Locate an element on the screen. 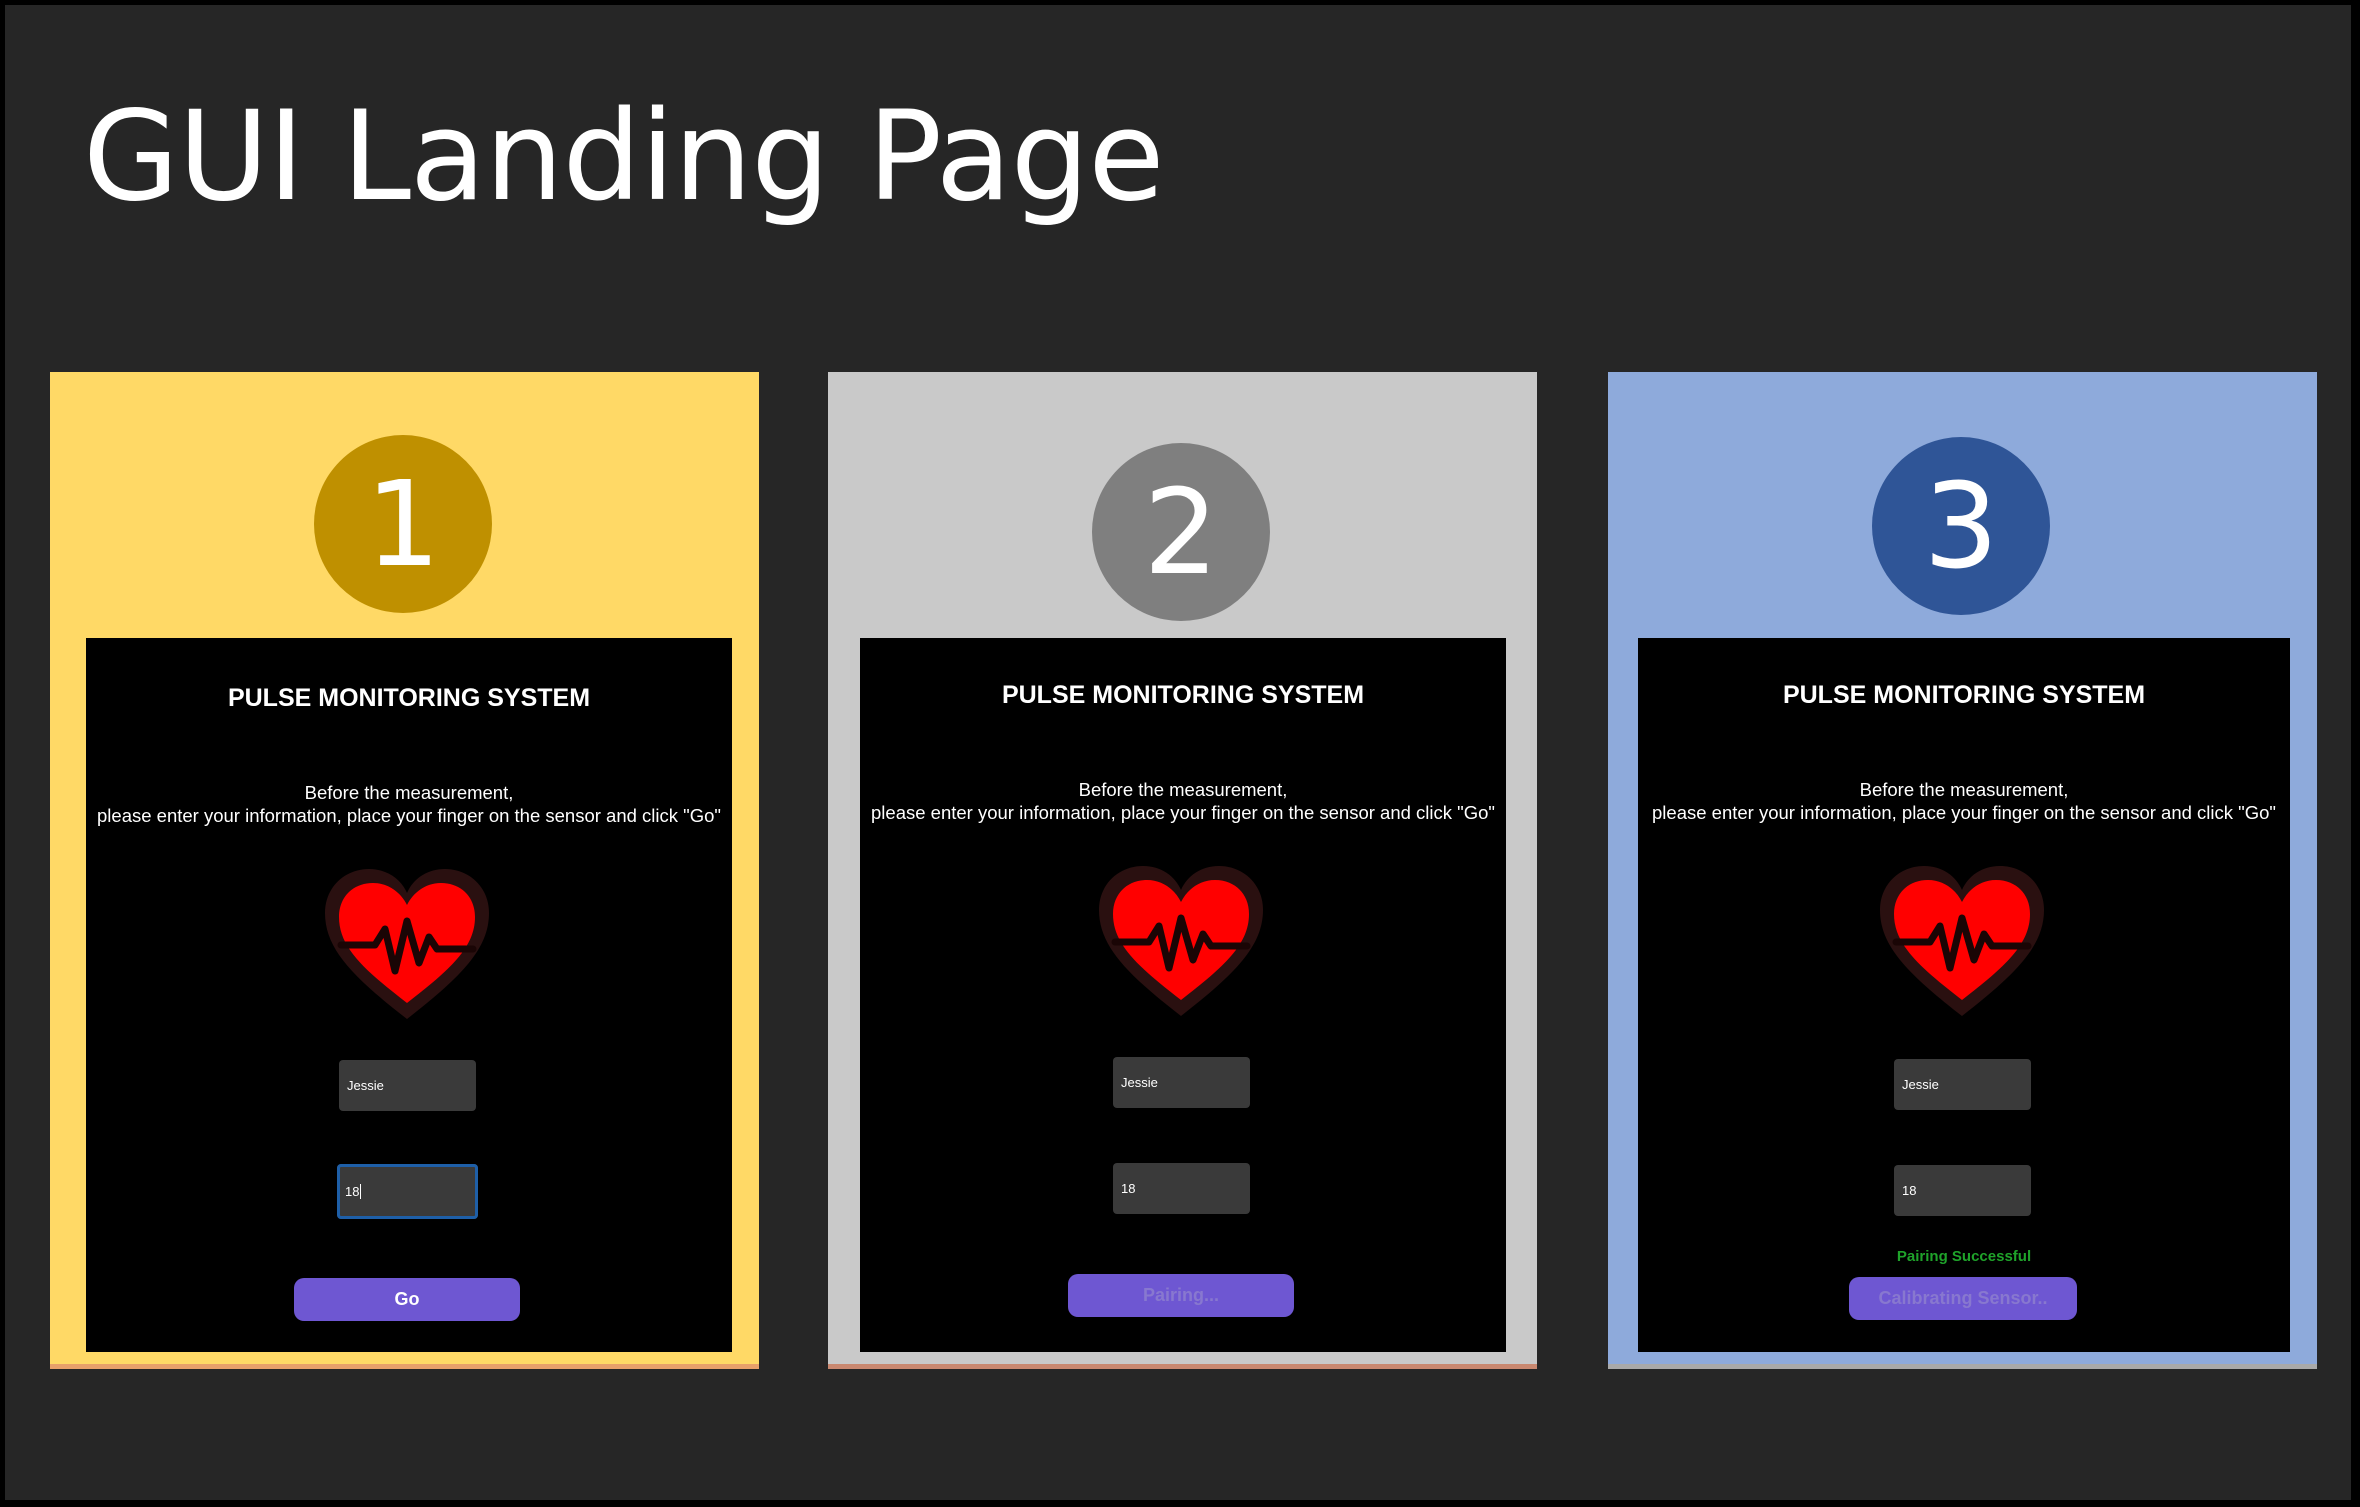 The image size is (2360, 1507). pairing-status: Pairing Successful is located at coordinates (1964, 1256).